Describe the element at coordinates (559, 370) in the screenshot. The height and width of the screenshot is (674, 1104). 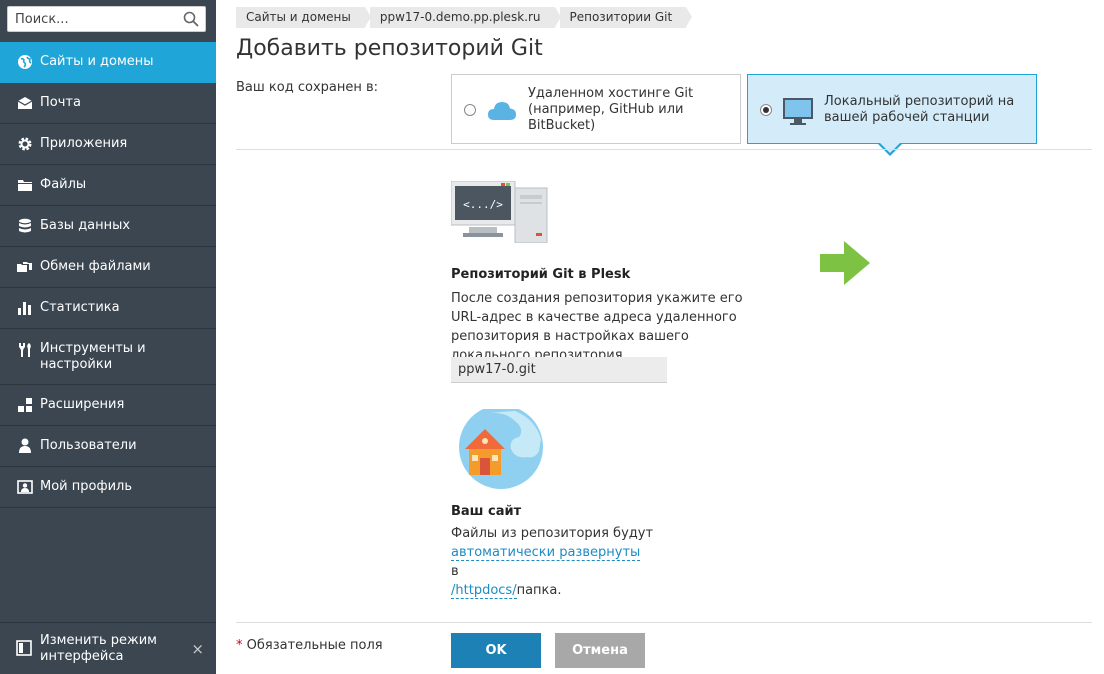
I see `git-repo-name-field: ppw17-0.git` at that location.